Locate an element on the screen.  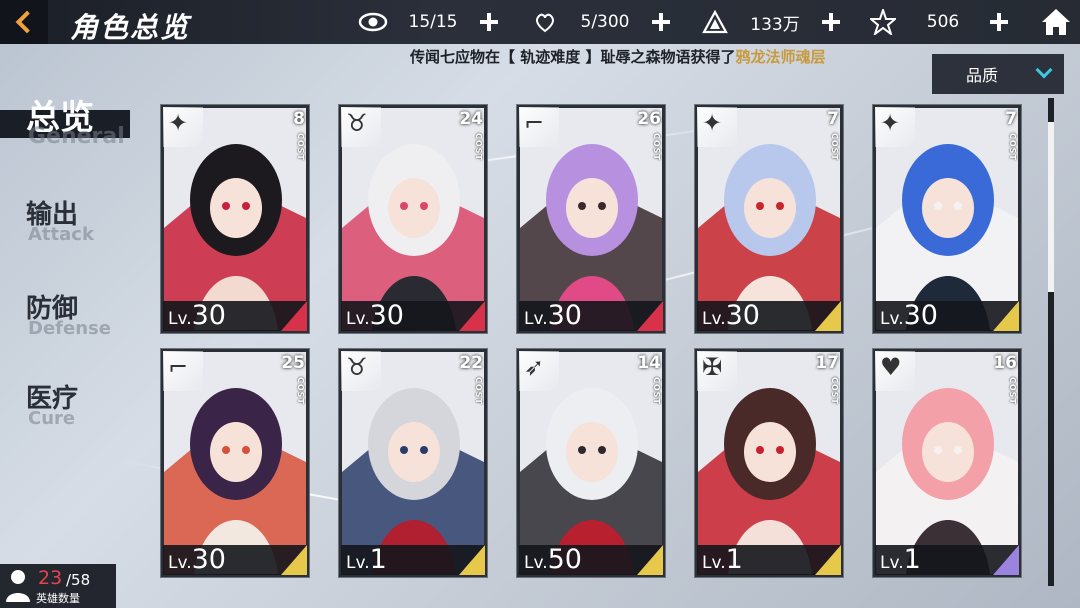
character-card: ⌐ 26 COST Lv. 30 is located at coordinates (591, 219).